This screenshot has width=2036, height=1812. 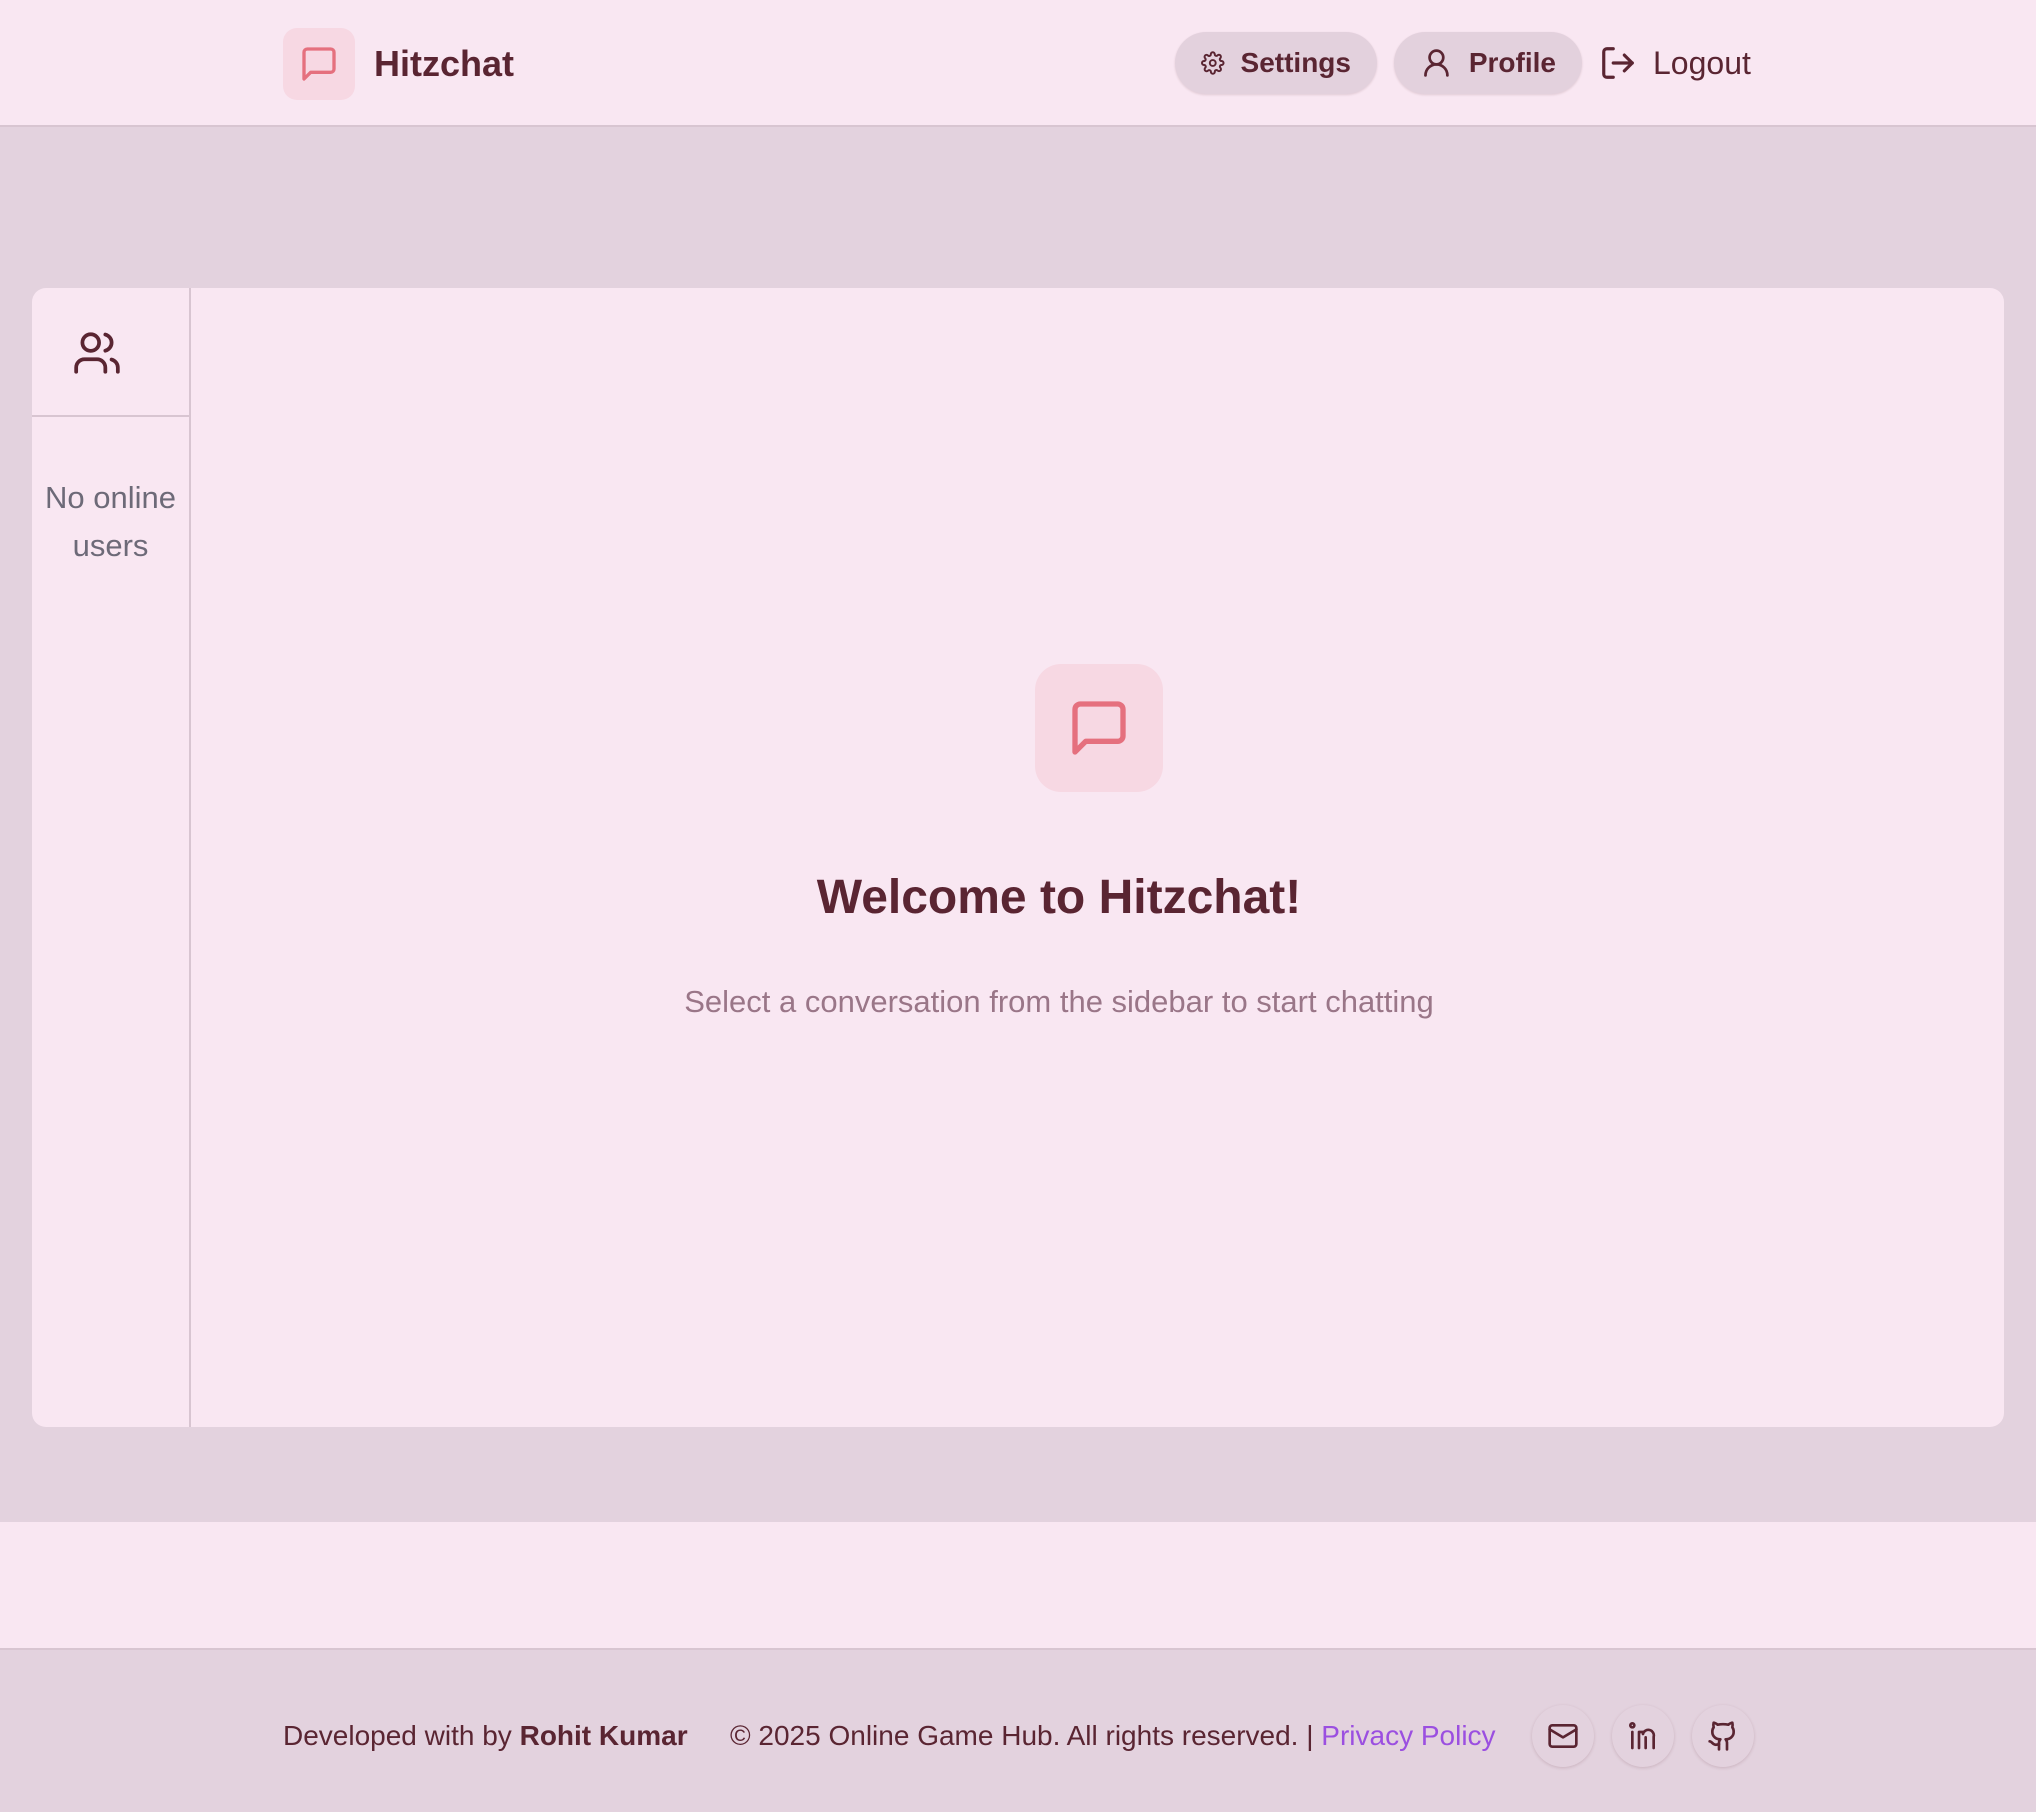 I want to click on users-icon, so click(x=97, y=353).